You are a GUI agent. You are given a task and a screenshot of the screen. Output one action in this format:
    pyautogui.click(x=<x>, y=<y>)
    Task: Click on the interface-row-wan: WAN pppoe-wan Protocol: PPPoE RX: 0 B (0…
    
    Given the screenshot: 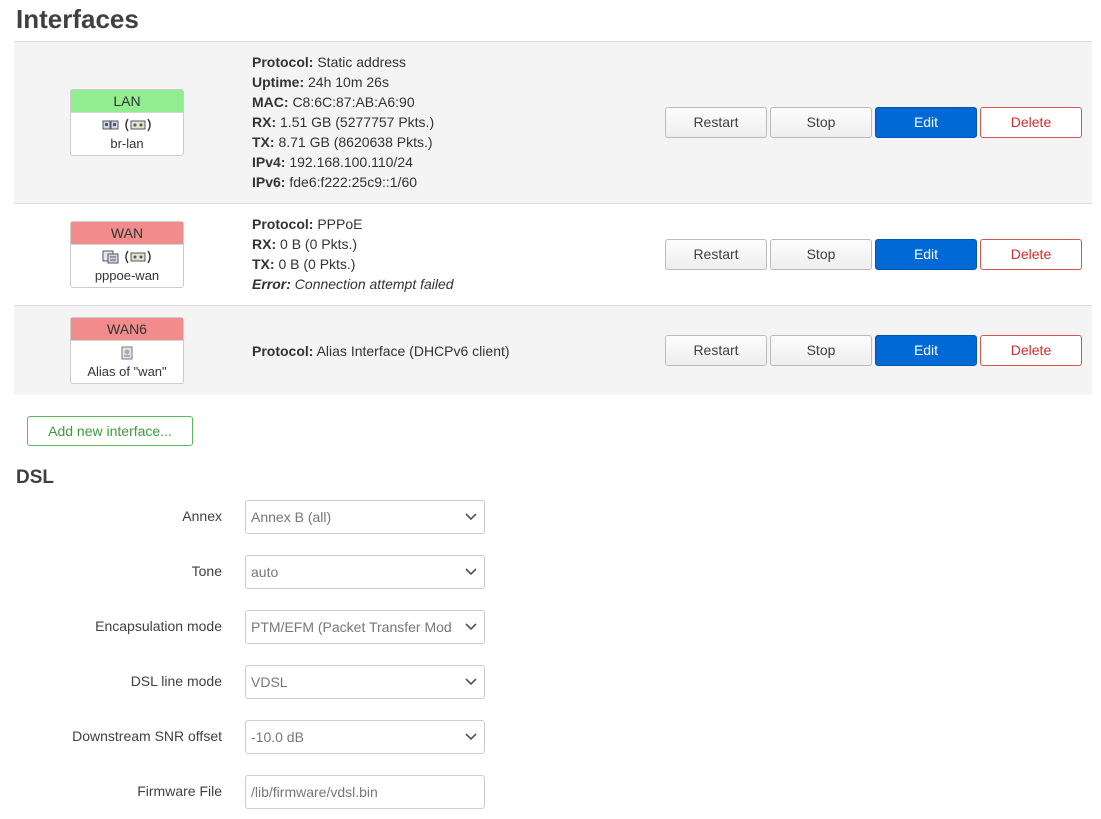 What is the action you would take?
    pyautogui.click(x=553, y=255)
    